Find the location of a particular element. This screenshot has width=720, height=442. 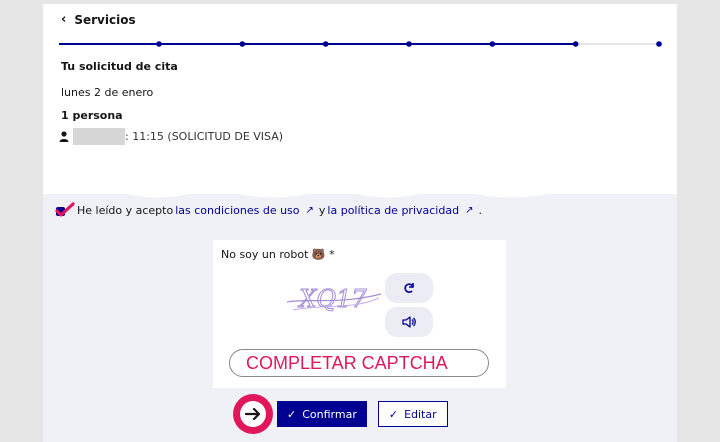

captcha-image: XQ17 is located at coordinates (334, 299).